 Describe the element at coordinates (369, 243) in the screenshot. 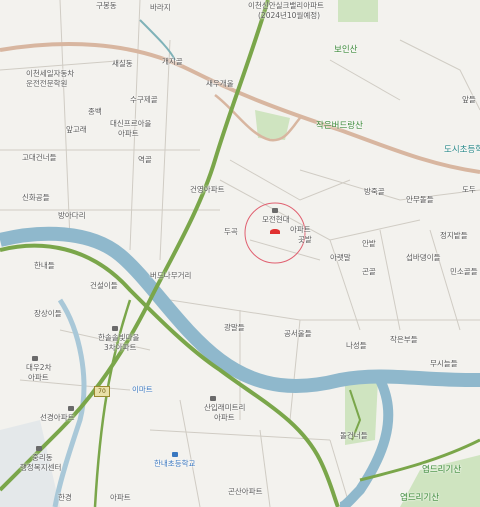

I see `map-label: 안밭` at that location.